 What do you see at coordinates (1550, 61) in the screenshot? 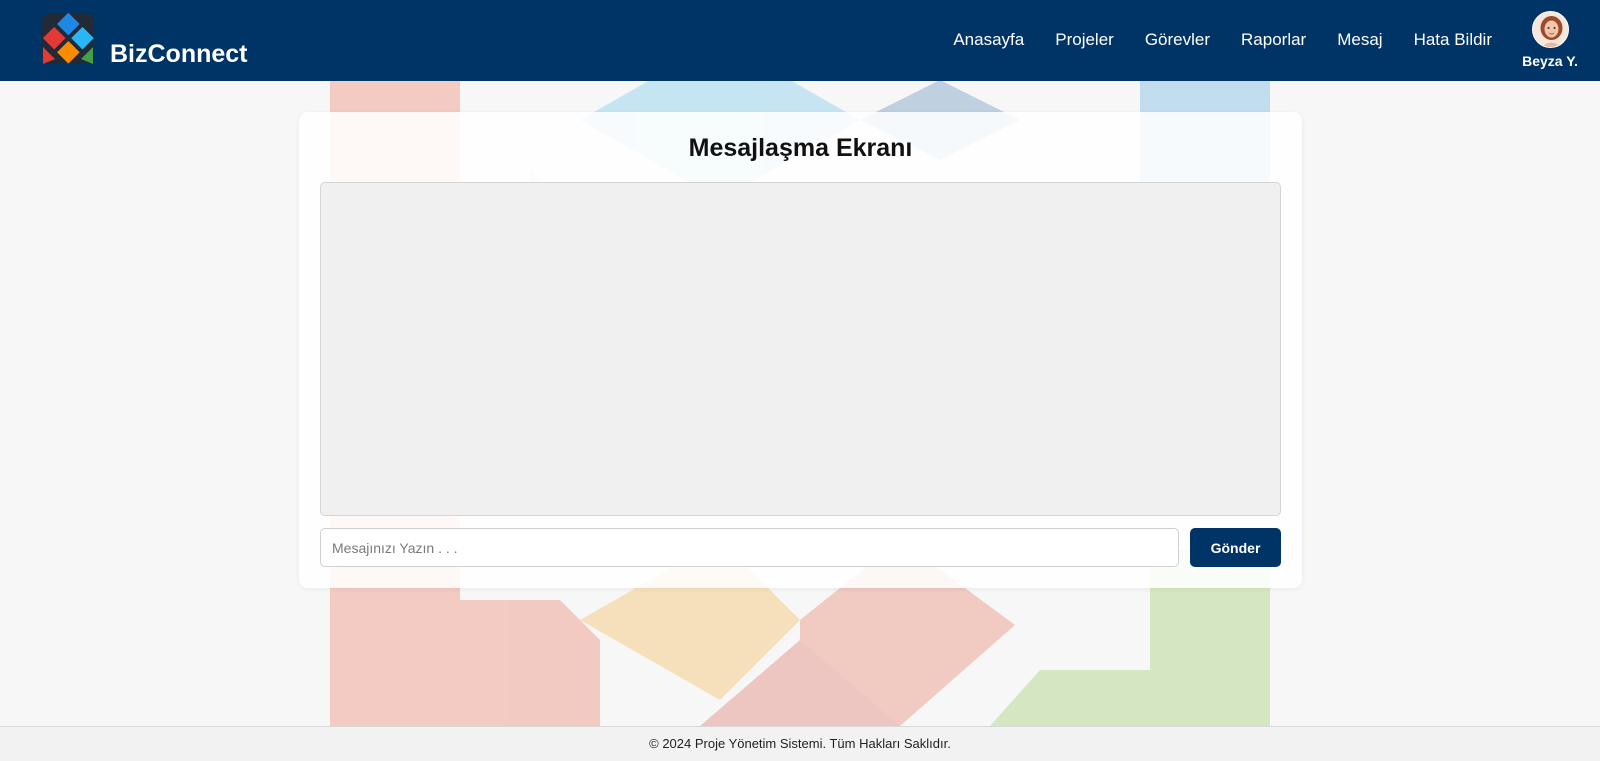
I see `user-name: Beyza Y.` at bounding box center [1550, 61].